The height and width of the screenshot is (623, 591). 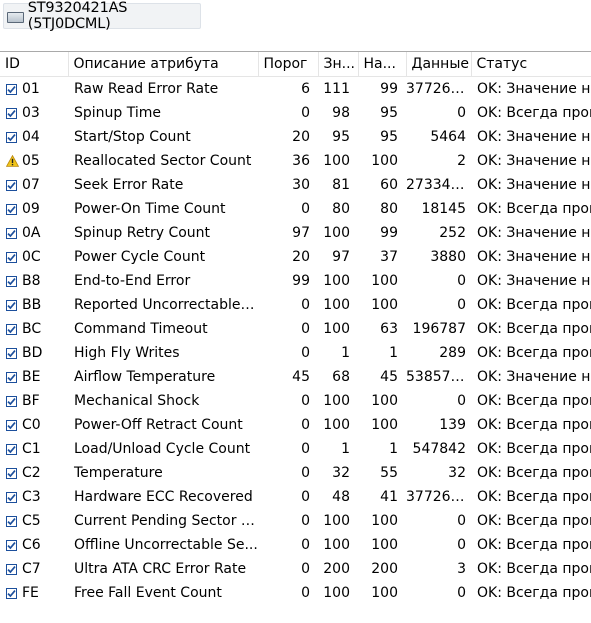 I want to click on id-cell: BB, so click(x=34, y=305).